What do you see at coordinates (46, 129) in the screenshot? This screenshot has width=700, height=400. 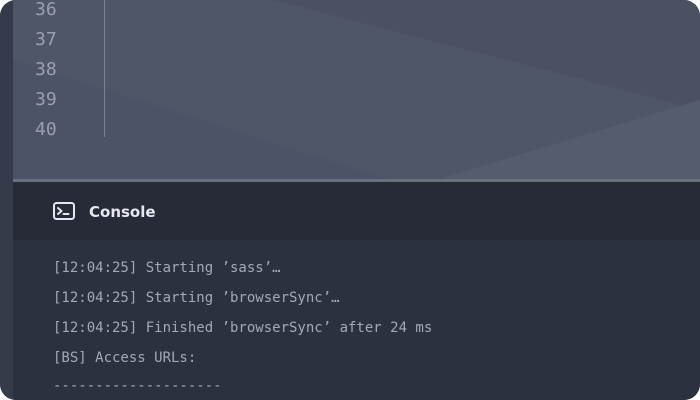 I see `line-number: 40` at bounding box center [46, 129].